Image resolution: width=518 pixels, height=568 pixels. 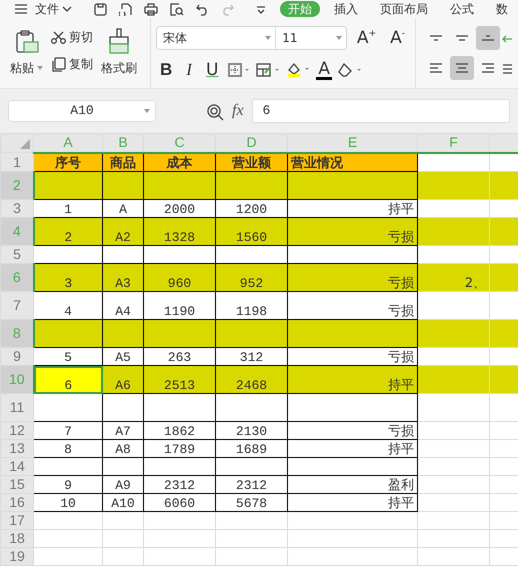 I want to click on bold-button: B, so click(x=166, y=70).